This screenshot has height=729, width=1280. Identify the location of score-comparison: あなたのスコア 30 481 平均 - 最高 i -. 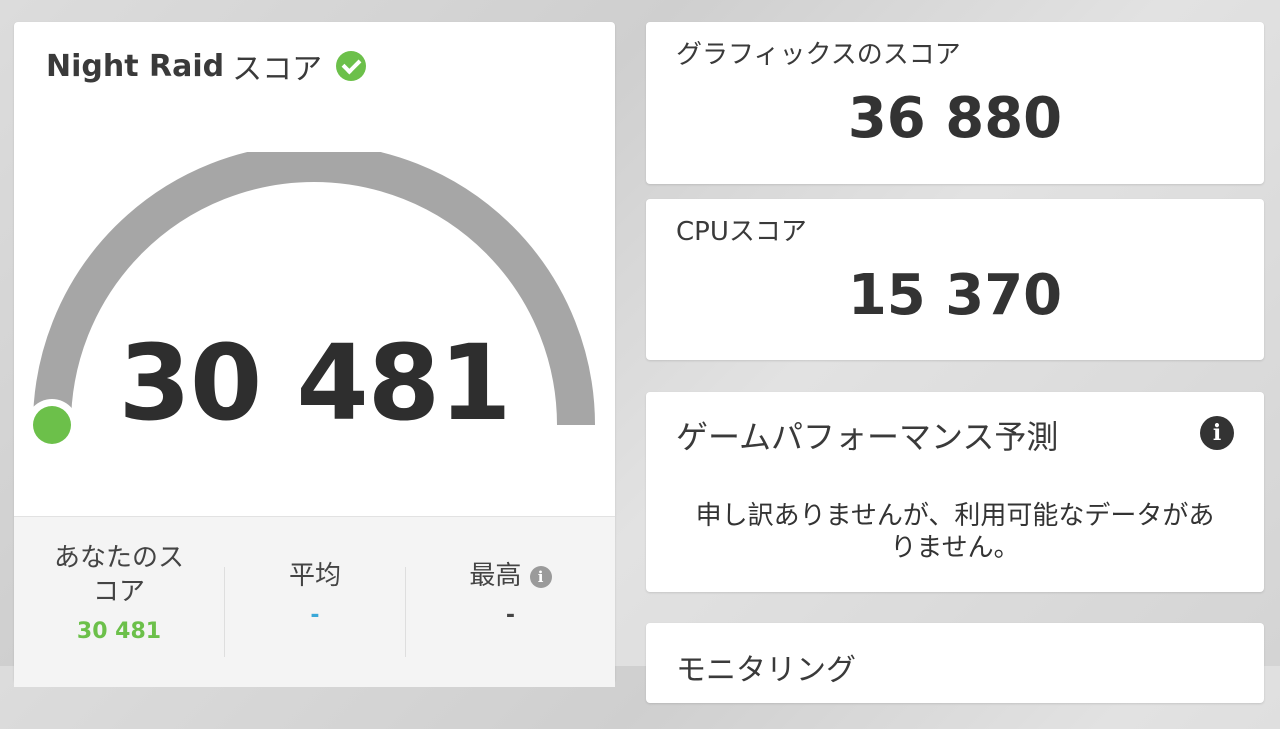
(314, 601).